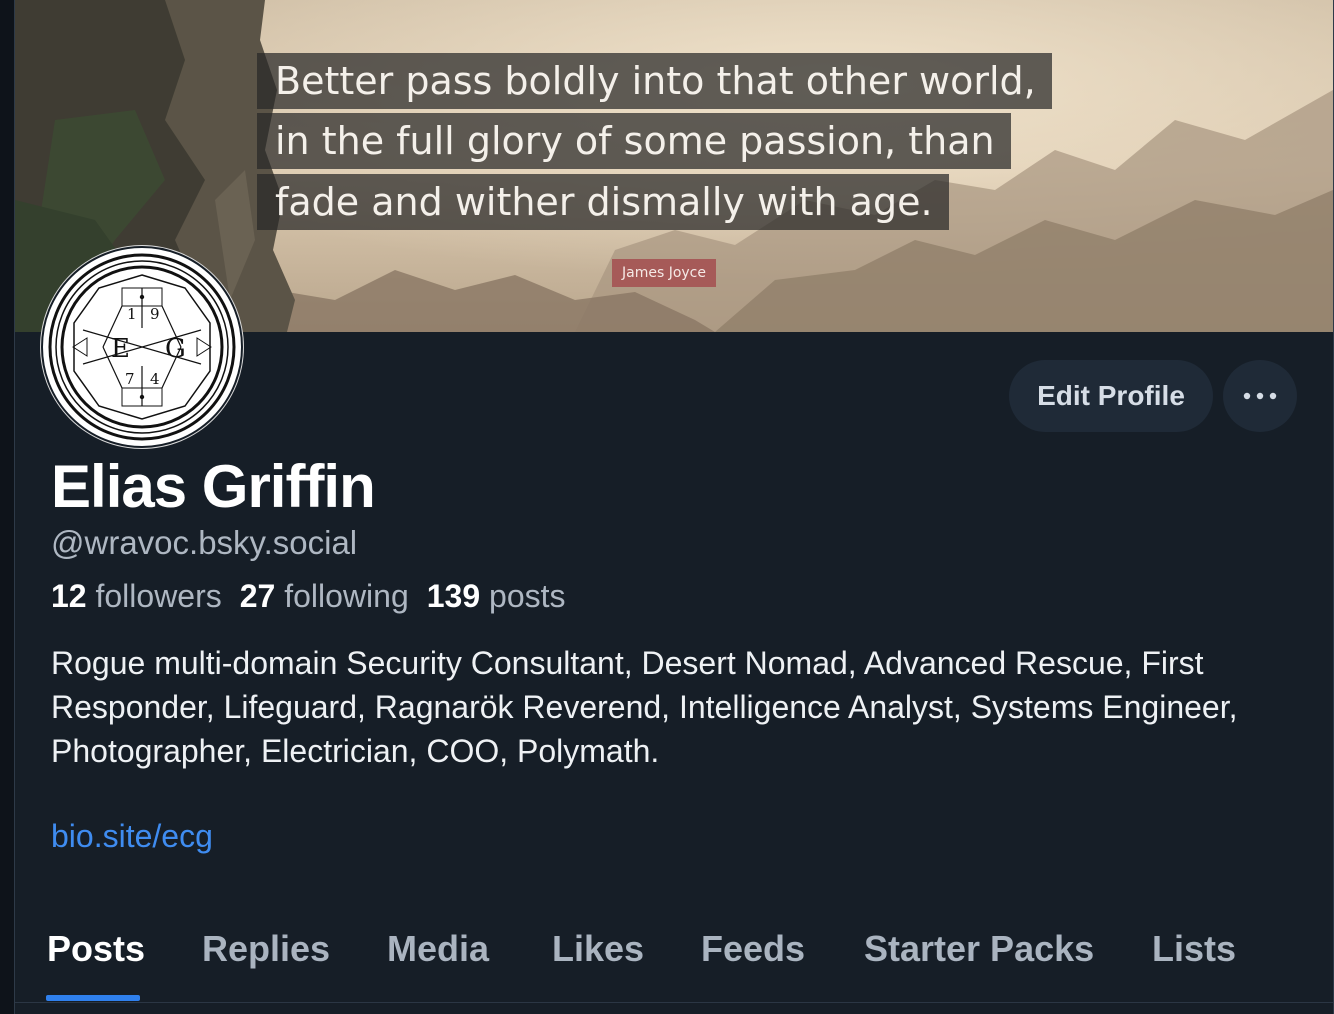  Describe the element at coordinates (204, 542) in the screenshot. I see `profile-handle: @wravoc.bsky.social` at that location.